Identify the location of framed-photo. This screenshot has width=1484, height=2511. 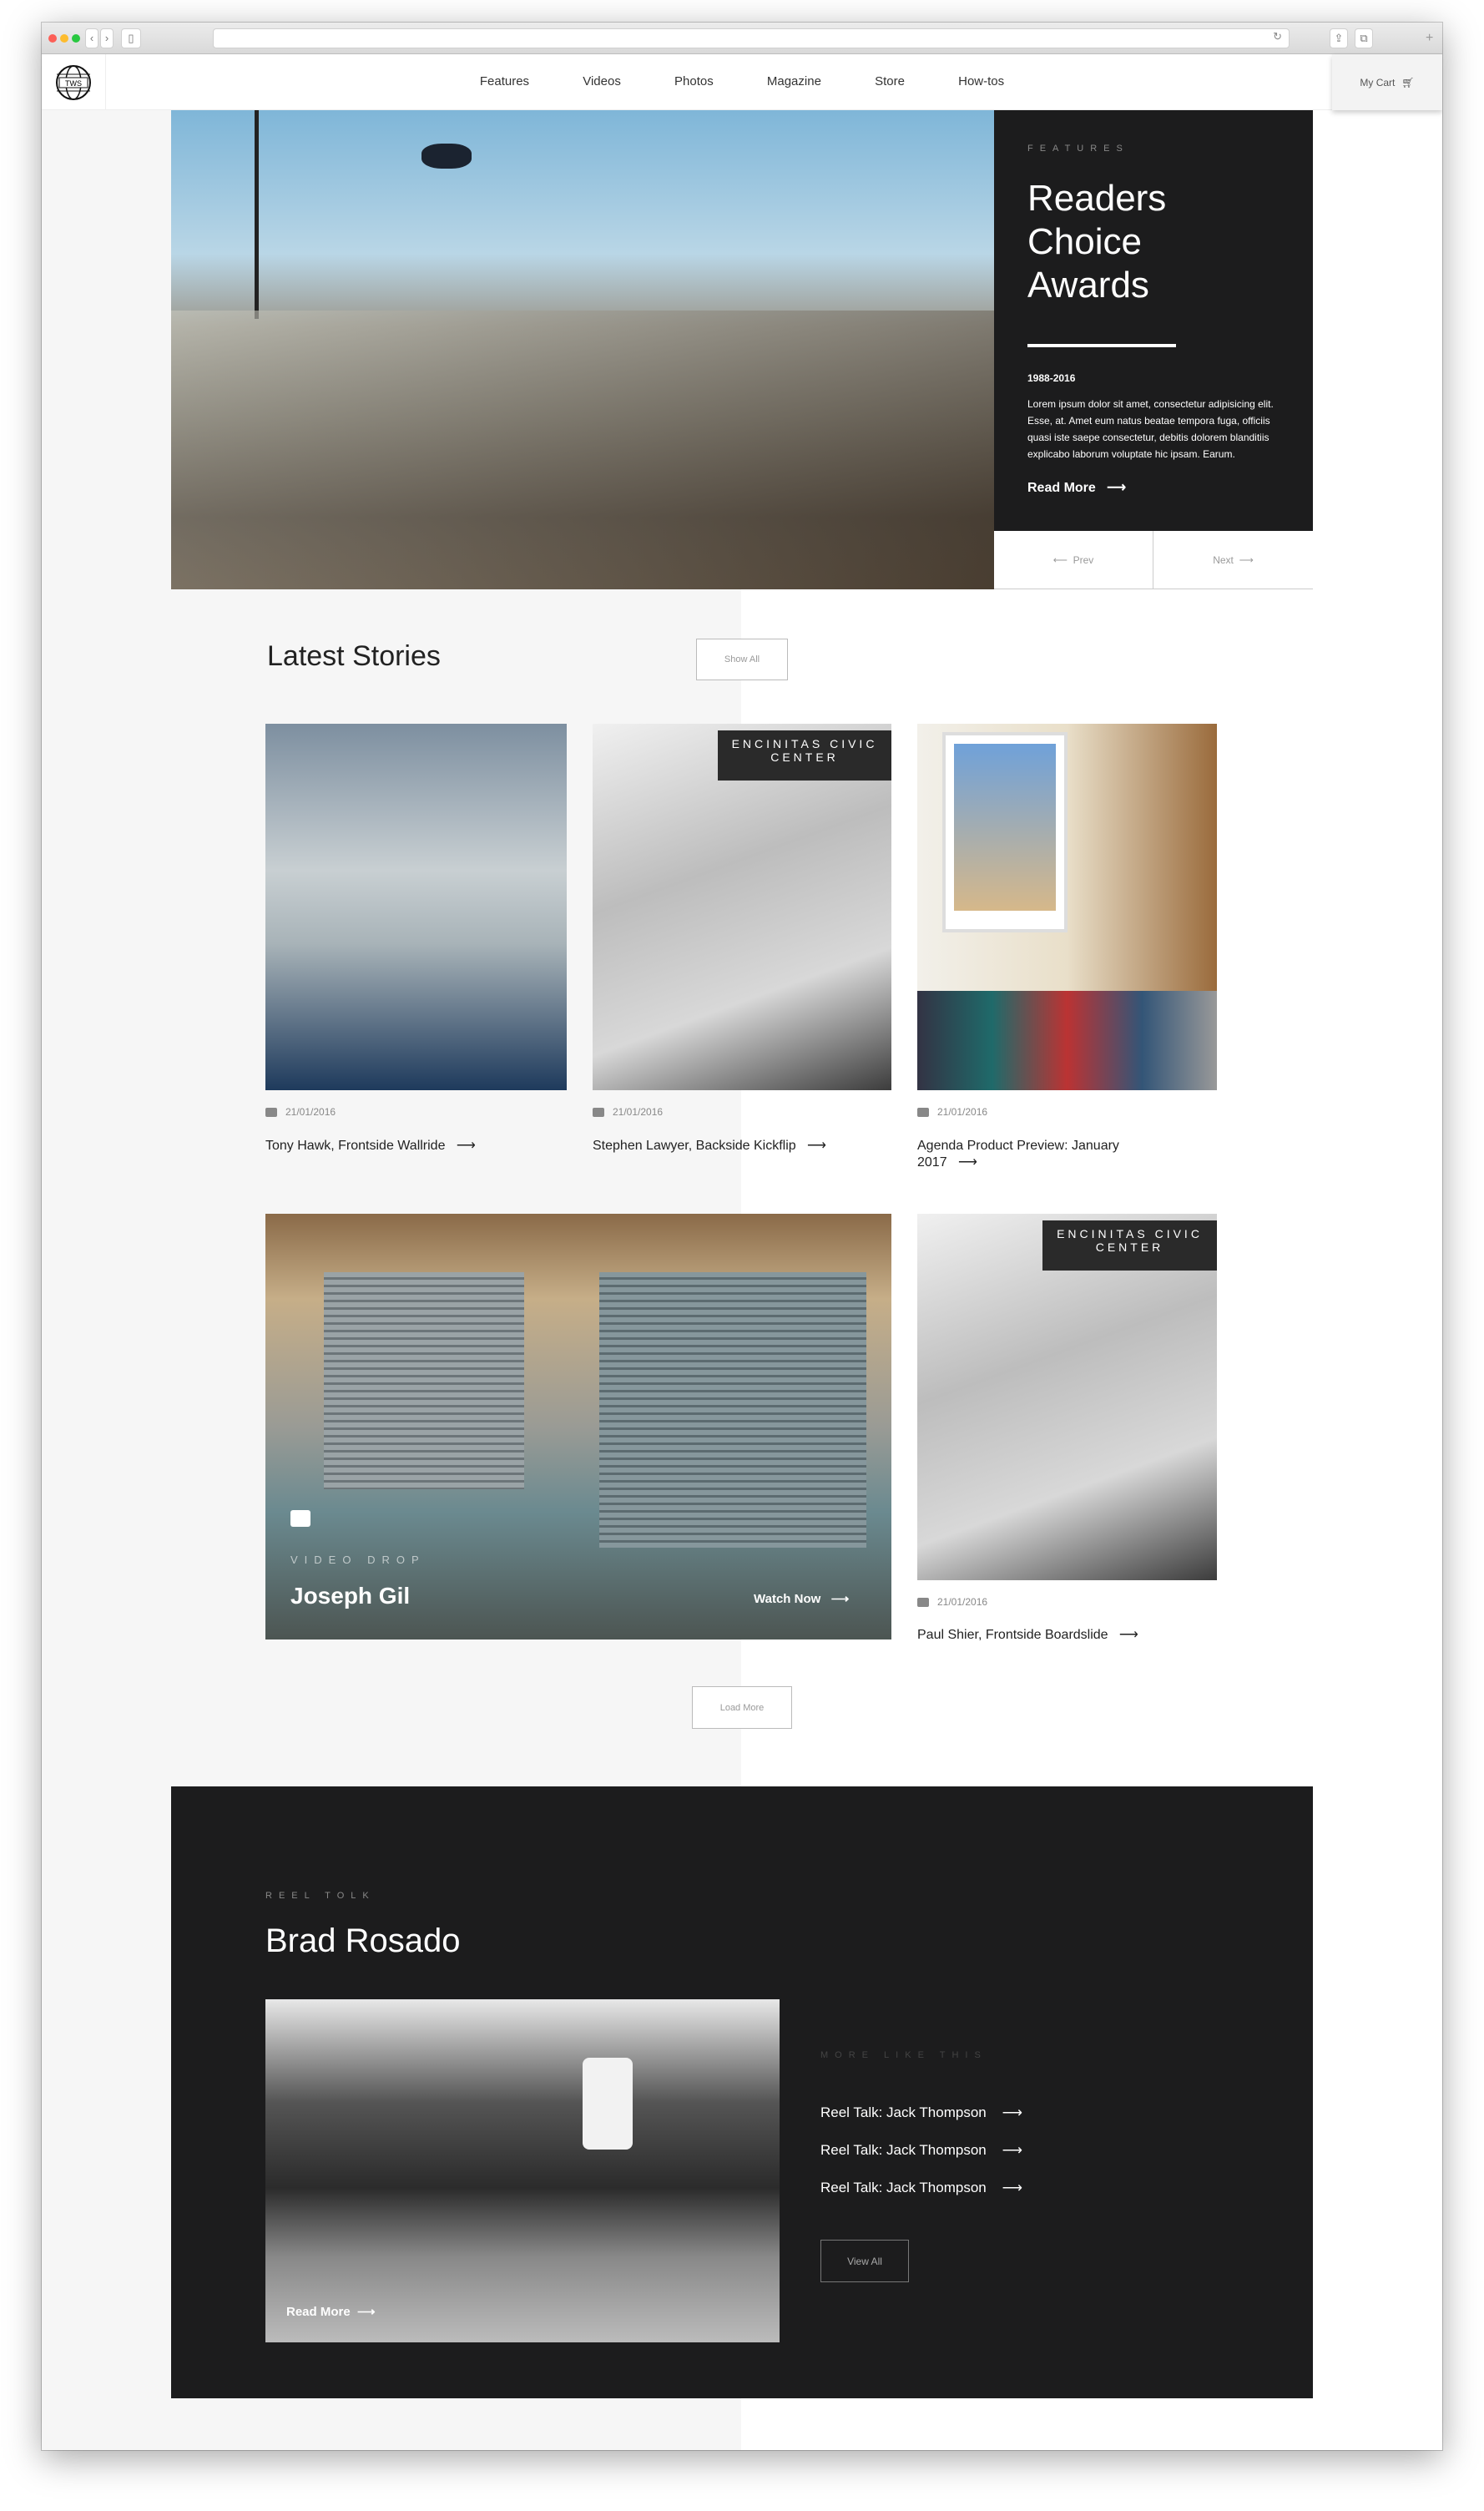
(1005, 832).